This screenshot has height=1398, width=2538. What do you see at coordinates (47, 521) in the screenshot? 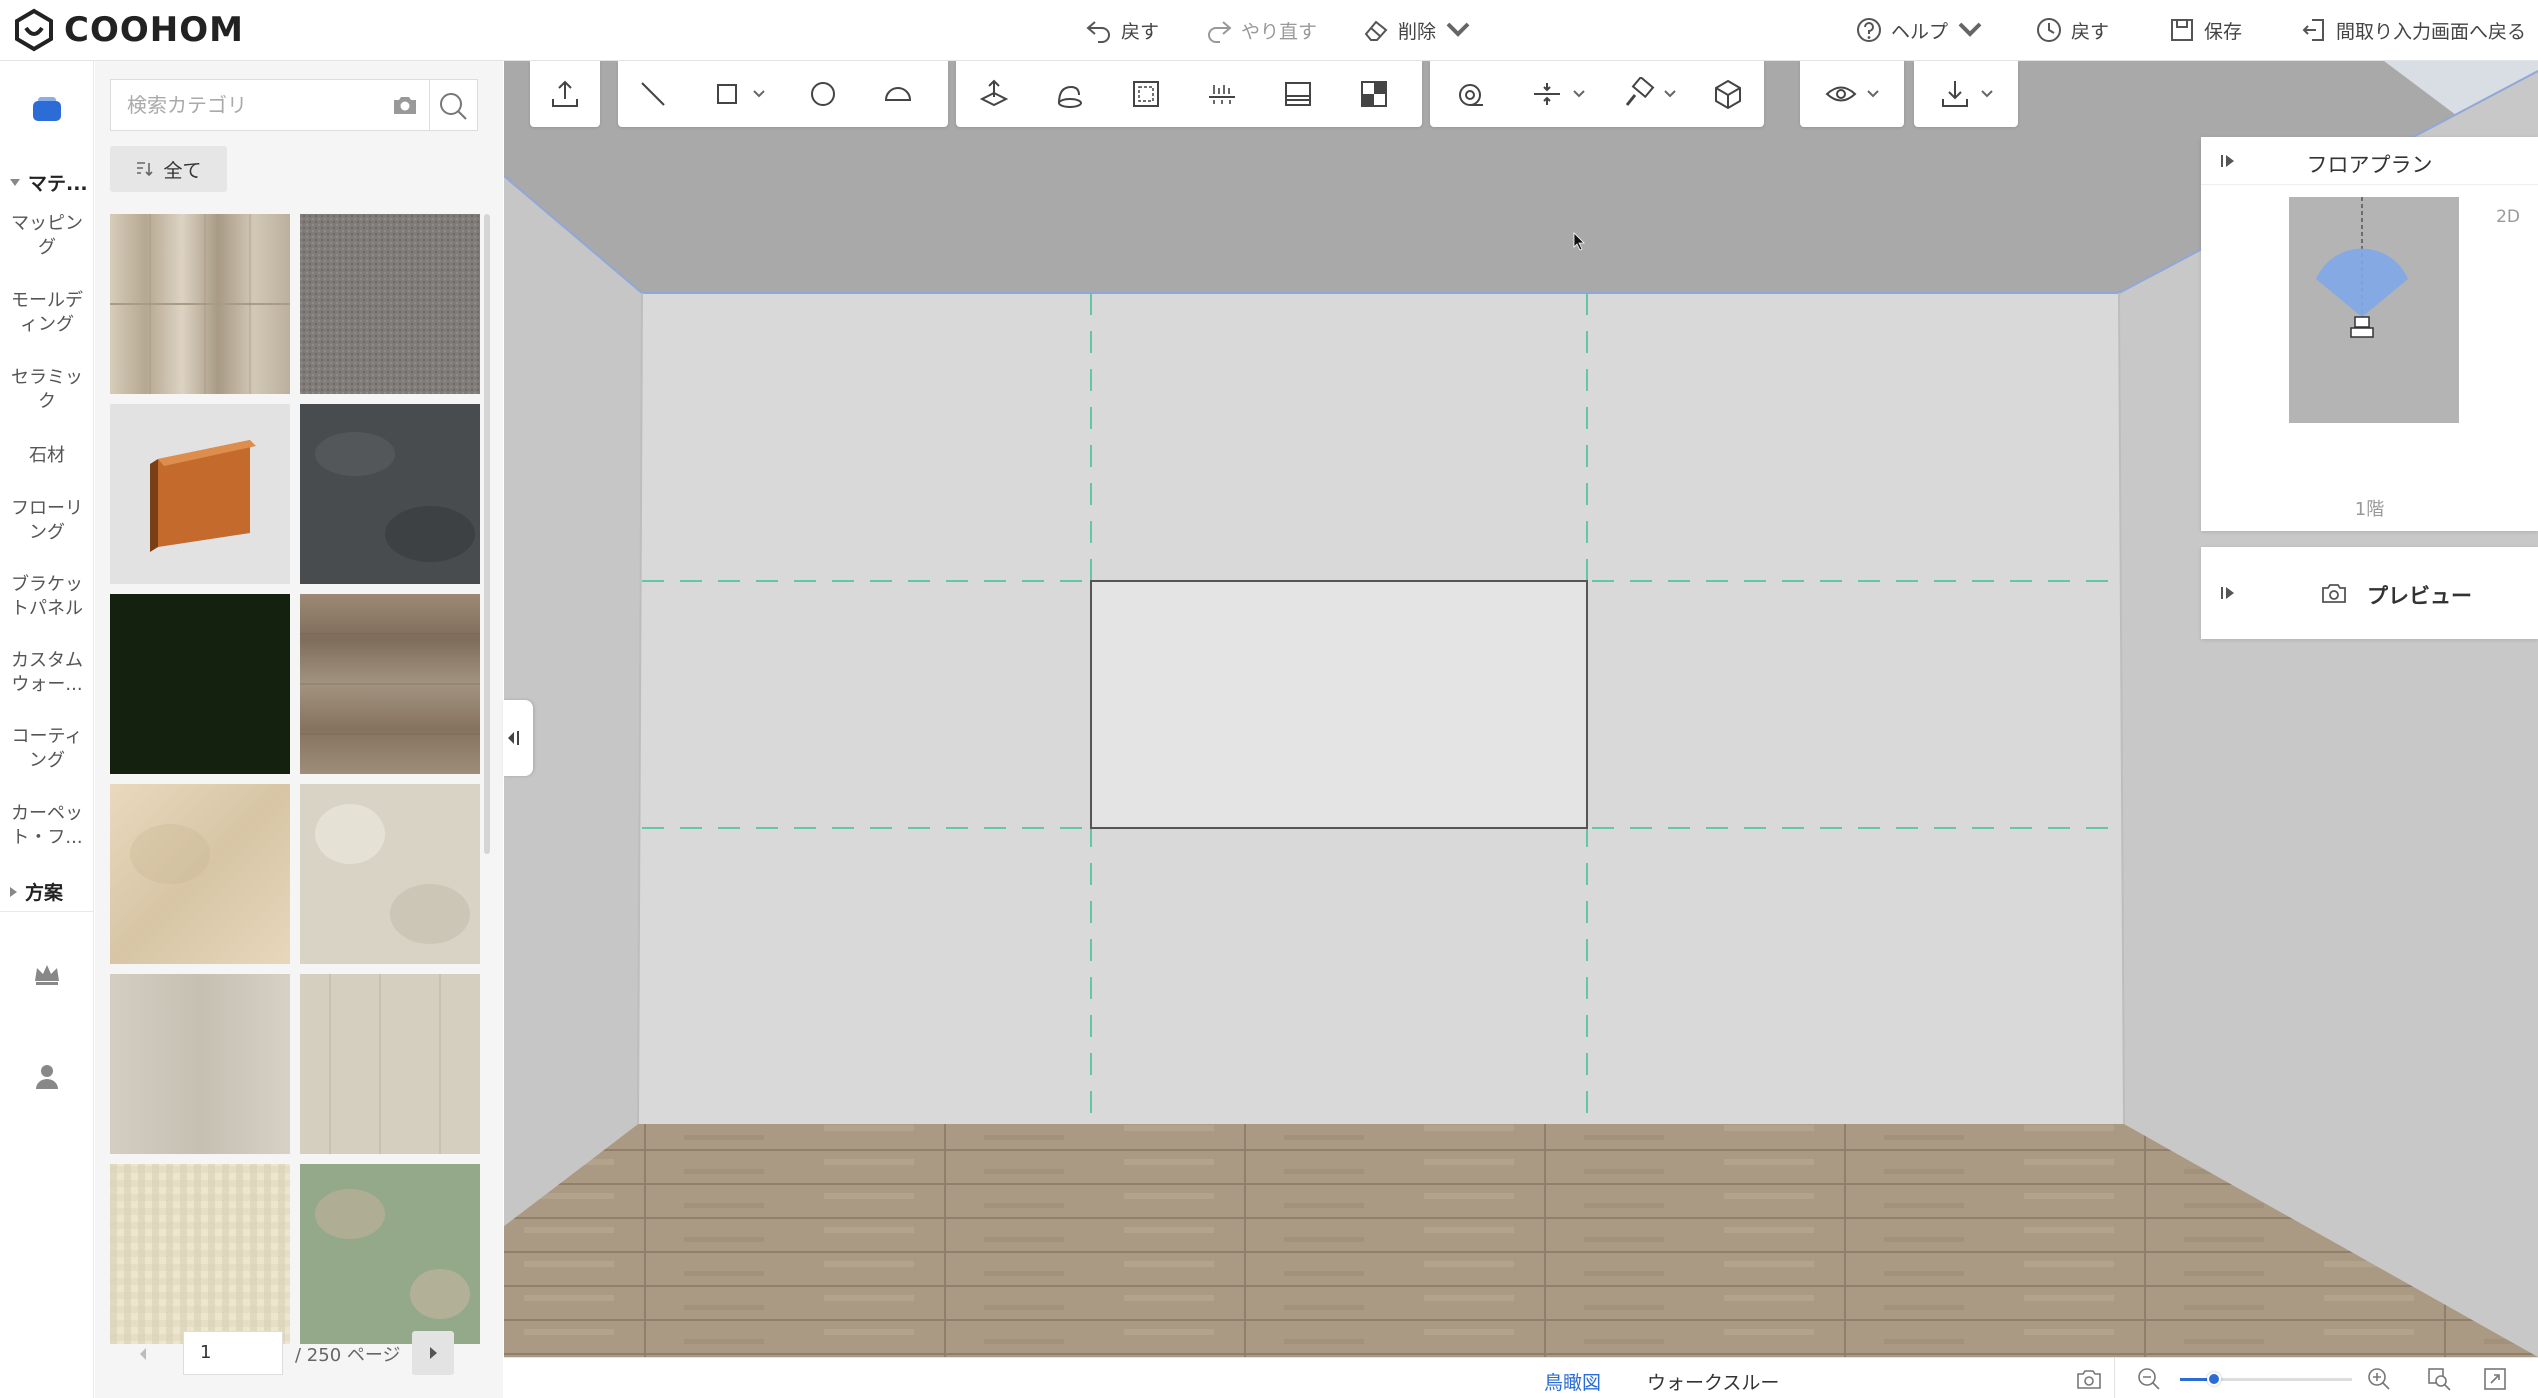
I see `rail-item-flooring: フローリング` at bounding box center [47, 521].